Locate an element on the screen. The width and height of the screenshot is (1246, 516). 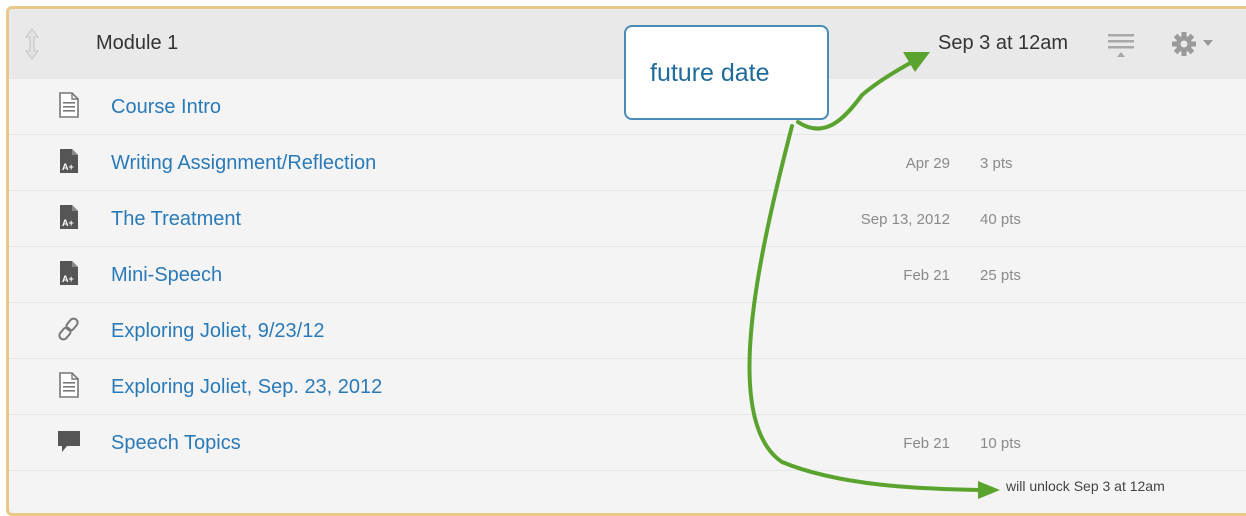
arrowhead-lock-date is located at coordinates (916, 62).